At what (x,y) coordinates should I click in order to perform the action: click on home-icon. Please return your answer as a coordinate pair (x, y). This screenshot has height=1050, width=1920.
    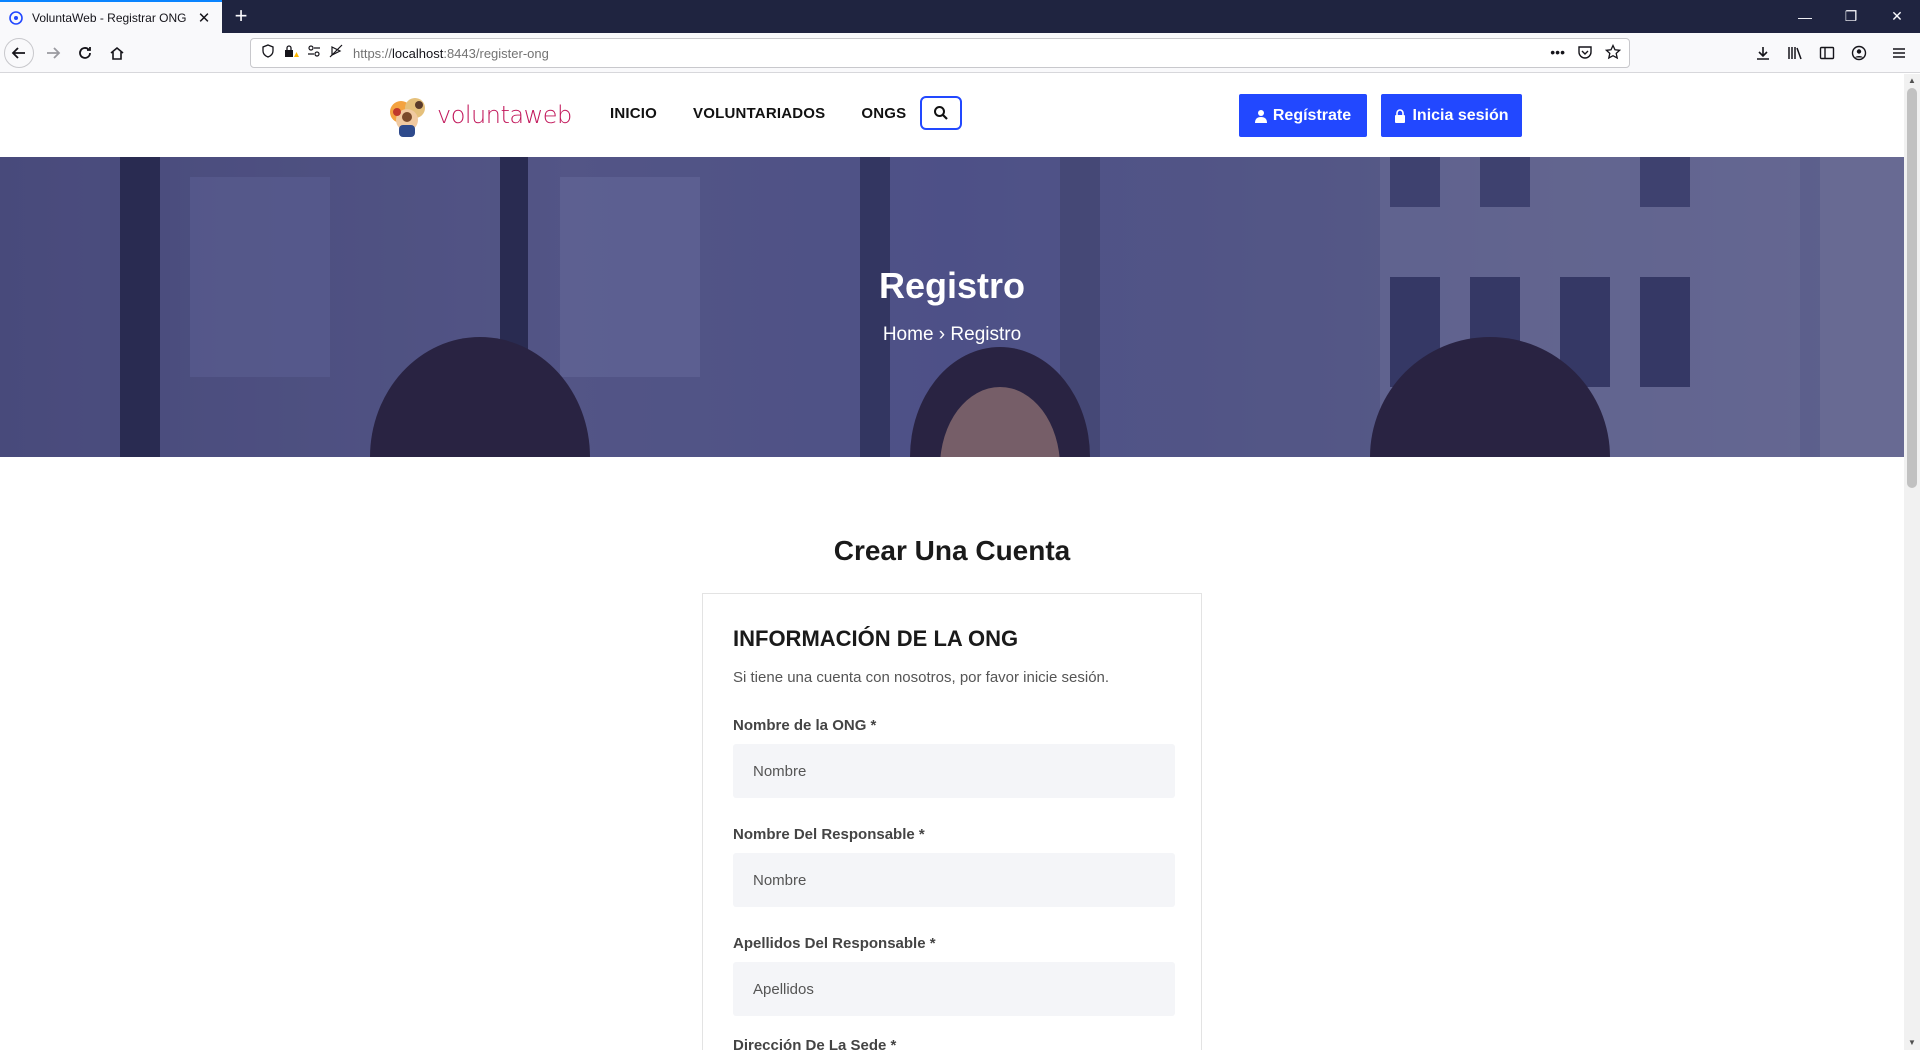
    Looking at the image, I should click on (117, 53).